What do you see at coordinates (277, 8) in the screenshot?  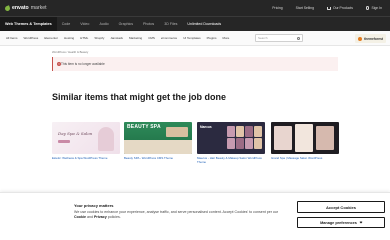 I see `pricing-link: Pricing` at bounding box center [277, 8].